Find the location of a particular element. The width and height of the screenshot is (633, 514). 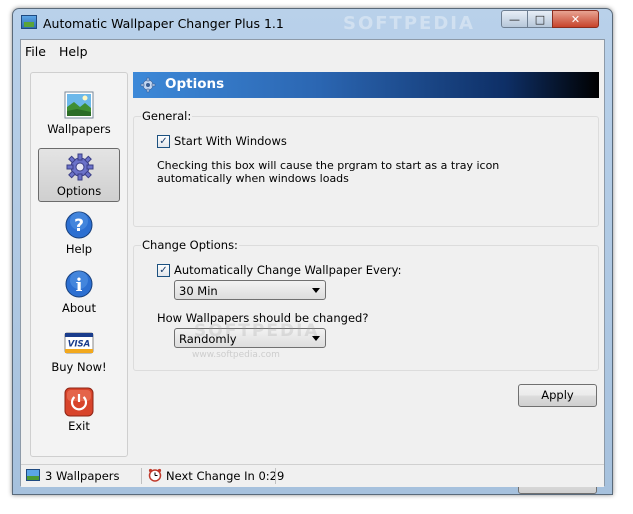

panel-header: Options is located at coordinates (366, 85).